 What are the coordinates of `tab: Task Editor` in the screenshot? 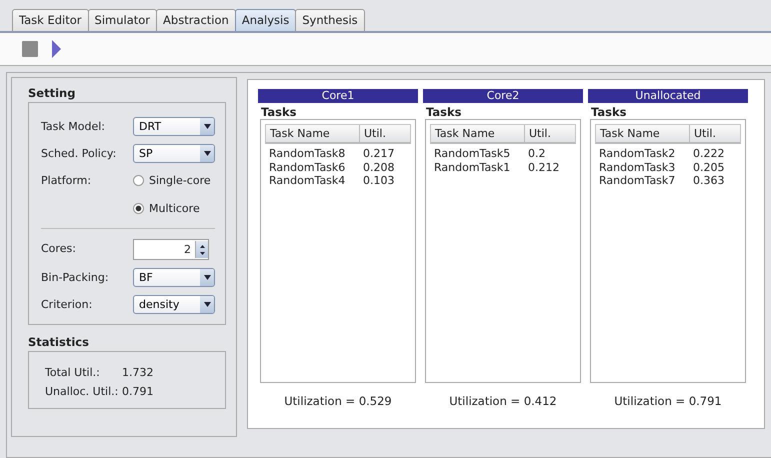 It's located at (50, 20).